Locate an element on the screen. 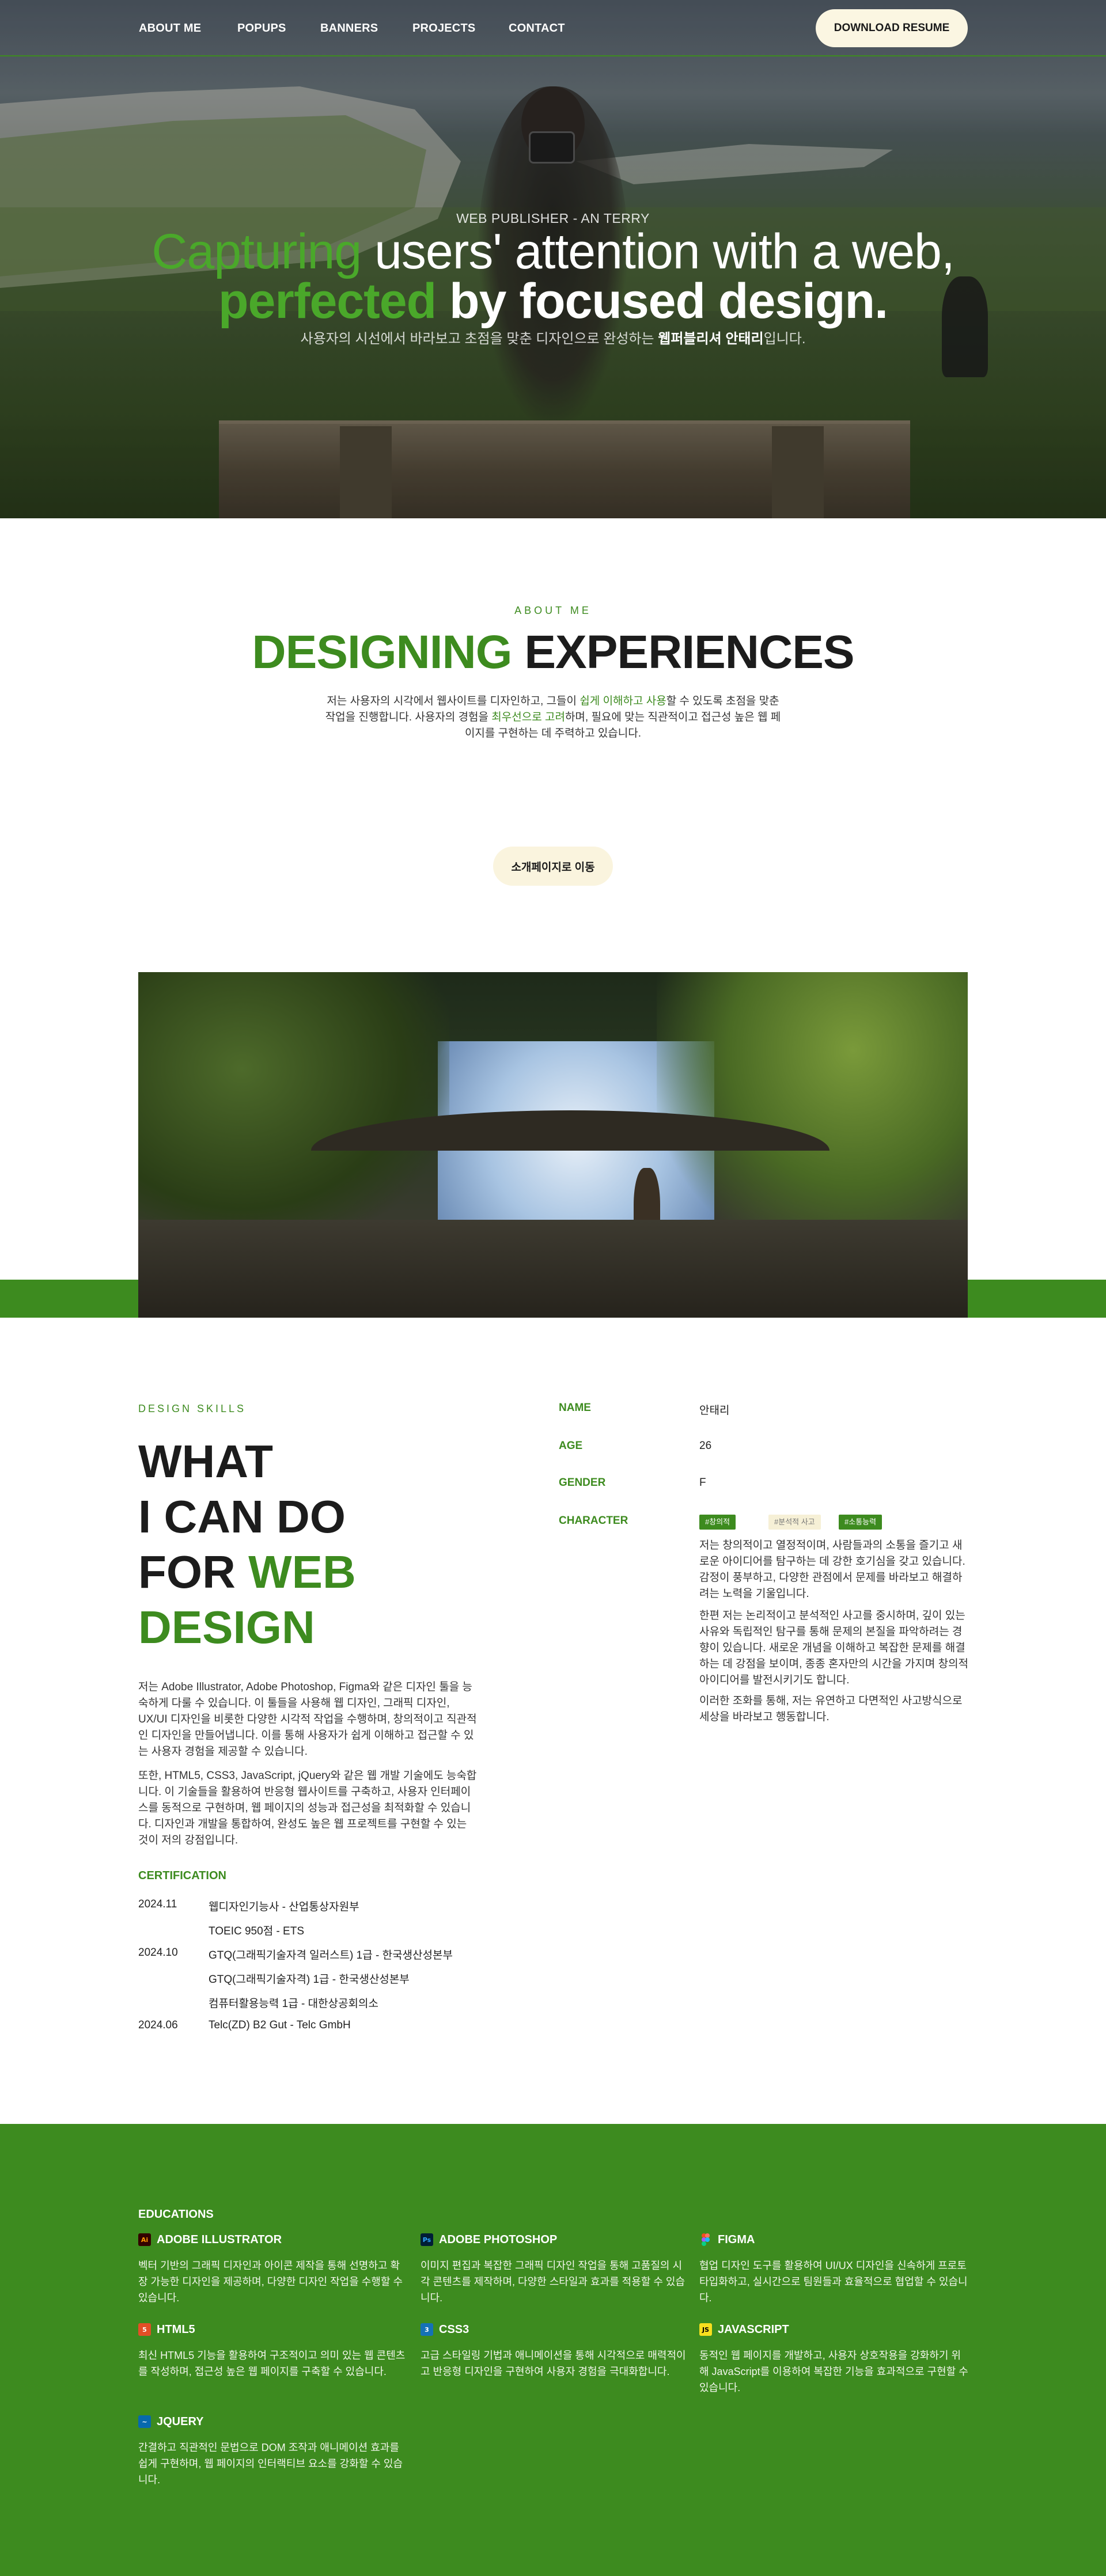  jquery-icon: ~ is located at coordinates (144, 2421).